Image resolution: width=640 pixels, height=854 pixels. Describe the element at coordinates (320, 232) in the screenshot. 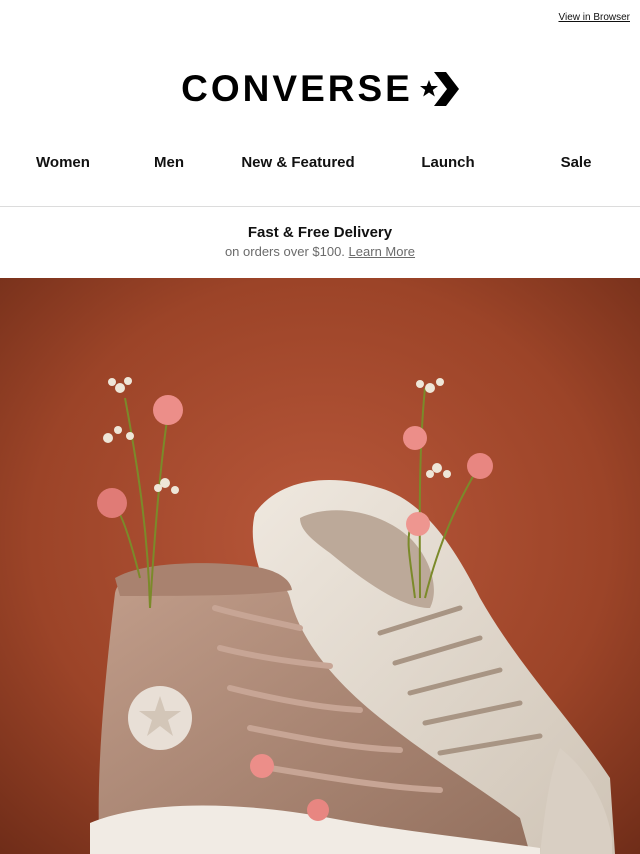

I see `promo-title: Fast & Free Delivery` at that location.